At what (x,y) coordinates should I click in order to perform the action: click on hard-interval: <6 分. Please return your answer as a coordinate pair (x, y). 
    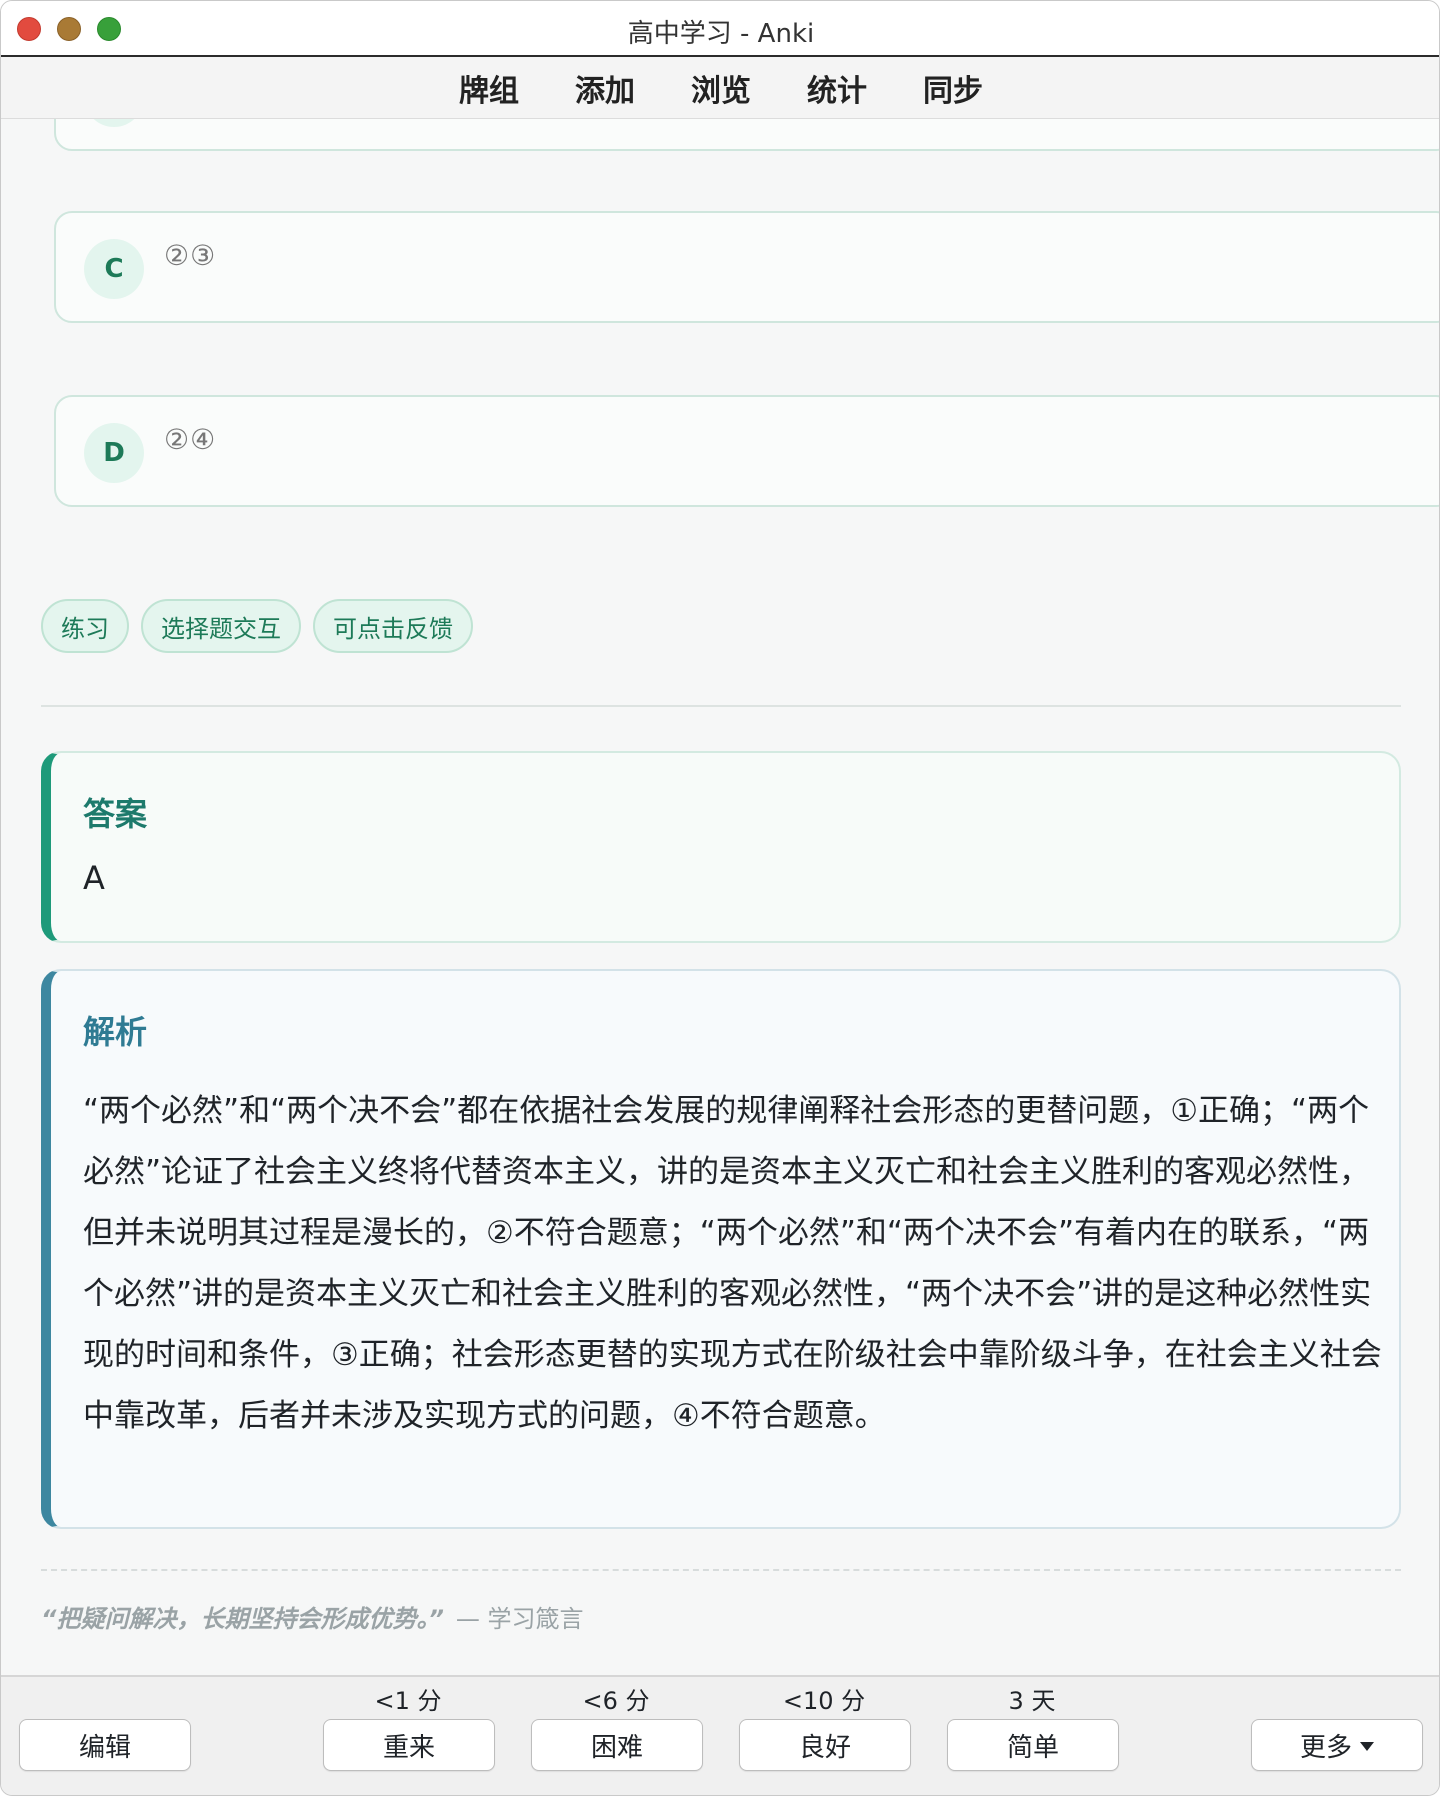
    Looking at the image, I should click on (616, 1701).